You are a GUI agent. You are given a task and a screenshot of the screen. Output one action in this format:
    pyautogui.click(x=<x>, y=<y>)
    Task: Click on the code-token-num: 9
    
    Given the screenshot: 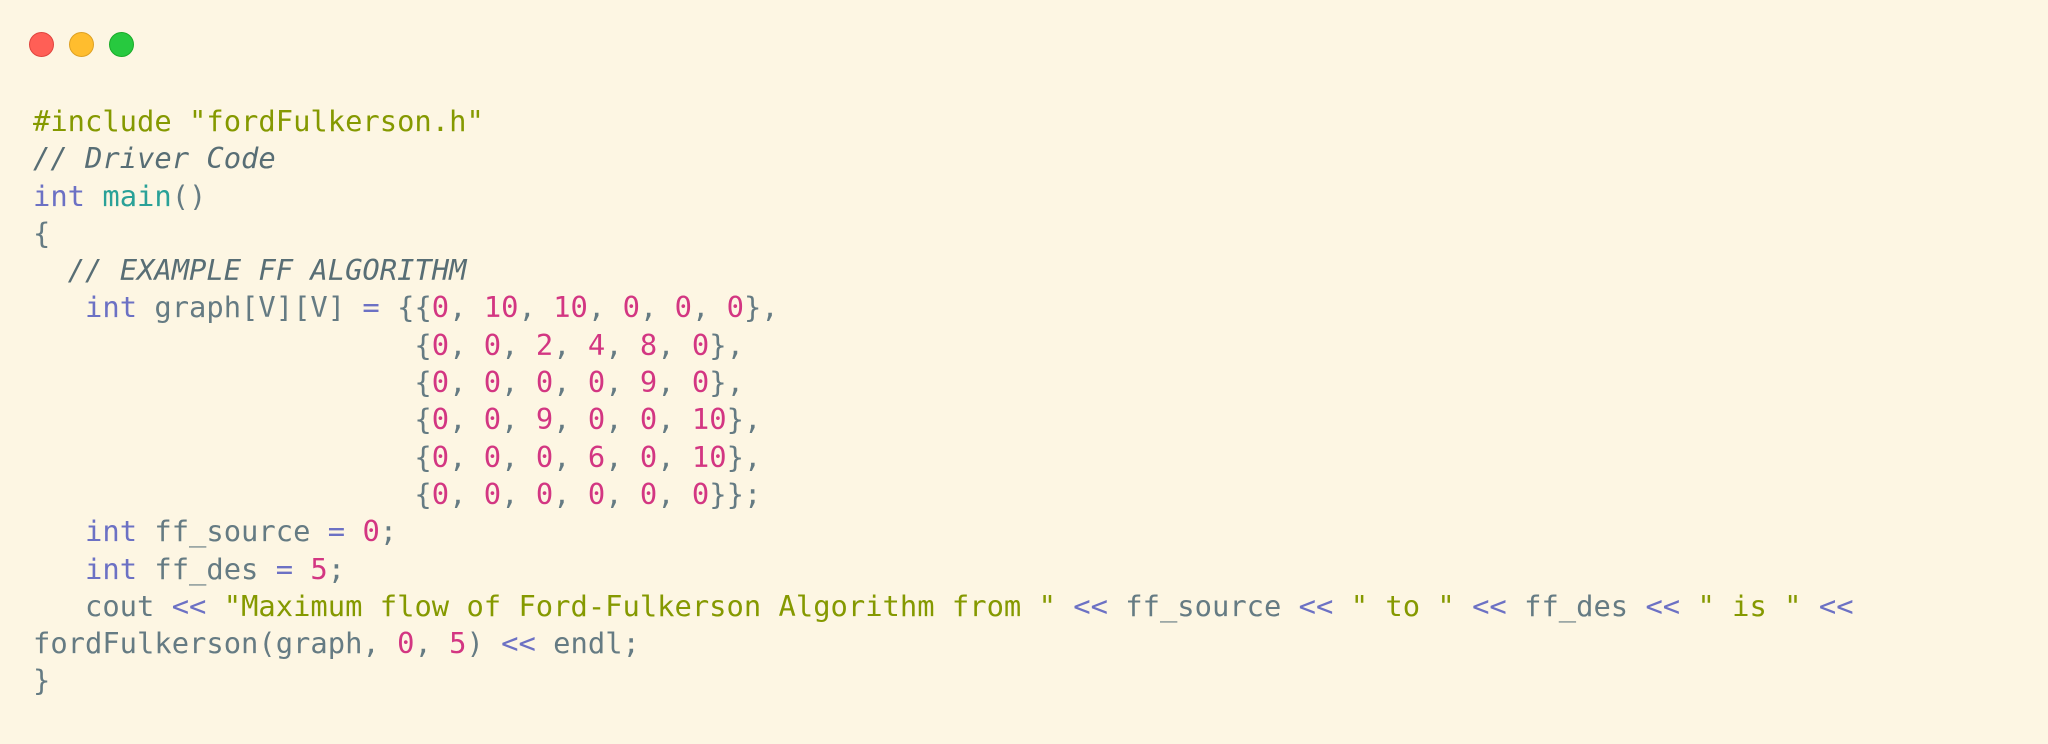 What is the action you would take?
    pyautogui.click(x=648, y=382)
    